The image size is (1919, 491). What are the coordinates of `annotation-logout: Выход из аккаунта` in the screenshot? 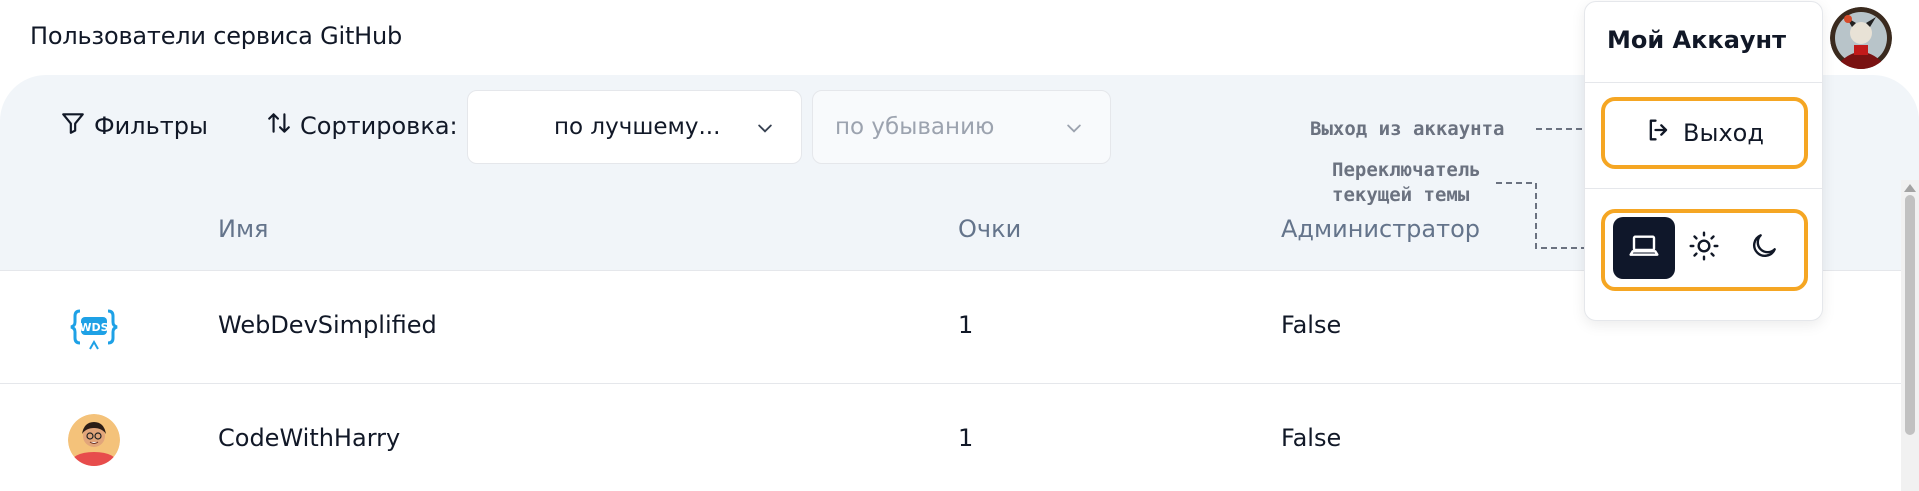 It's located at (1407, 129).